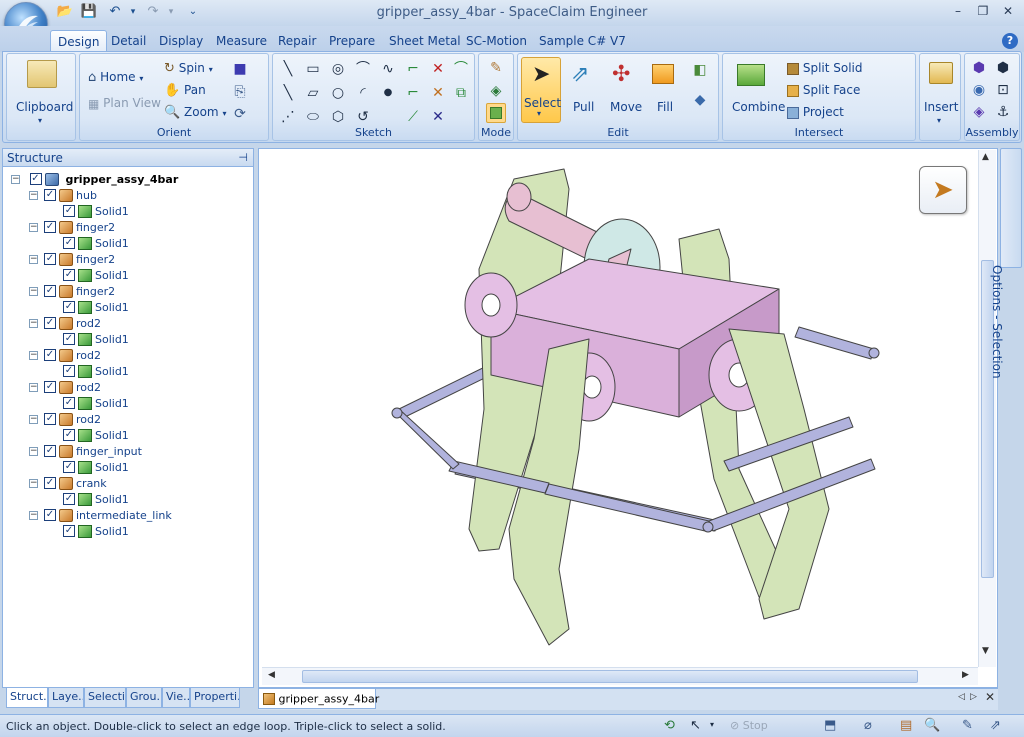 This screenshot has width=1024, height=737. Describe the element at coordinates (89, 12) in the screenshot. I see `save-icon: 💾` at that location.